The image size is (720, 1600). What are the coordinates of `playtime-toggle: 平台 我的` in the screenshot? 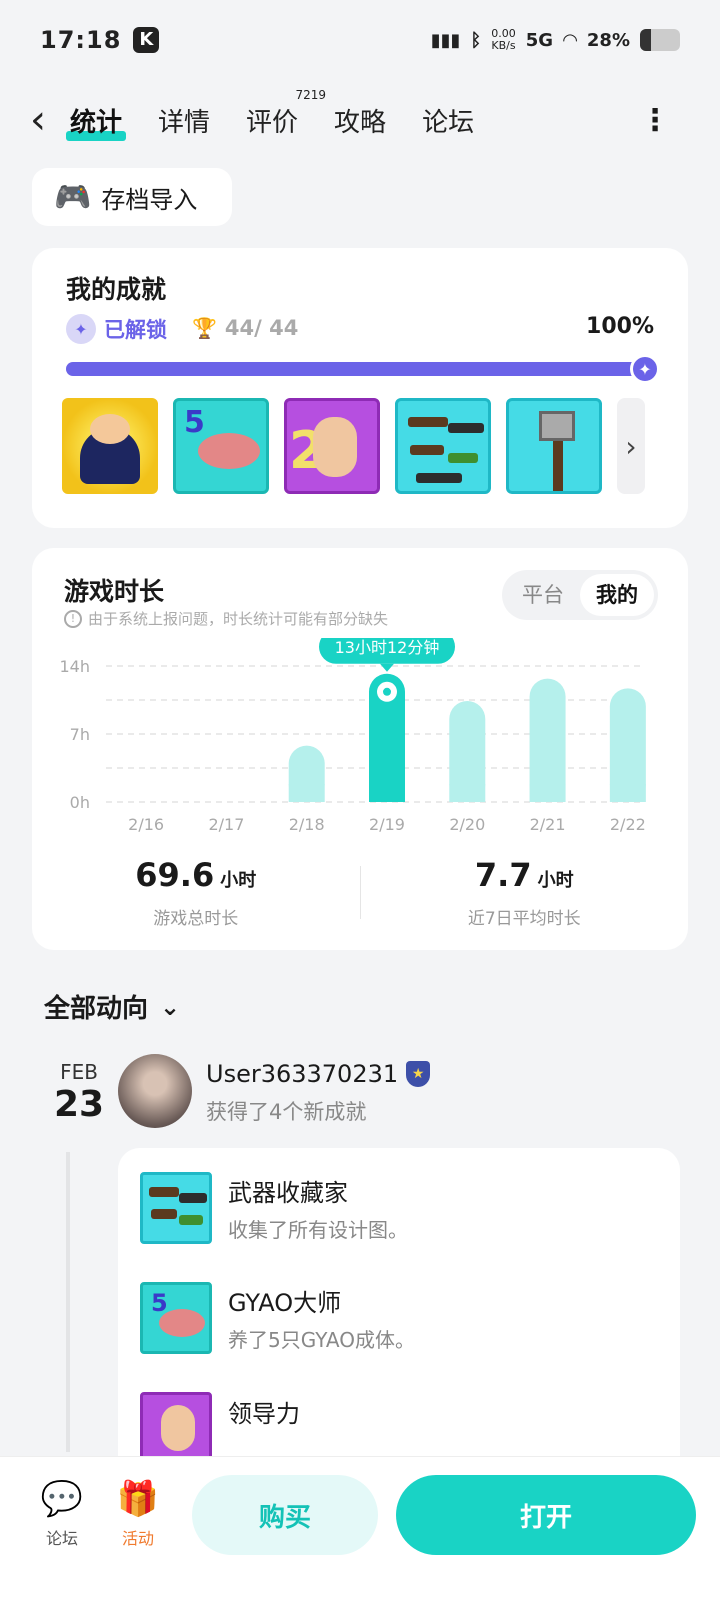 It's located at (580, 595).